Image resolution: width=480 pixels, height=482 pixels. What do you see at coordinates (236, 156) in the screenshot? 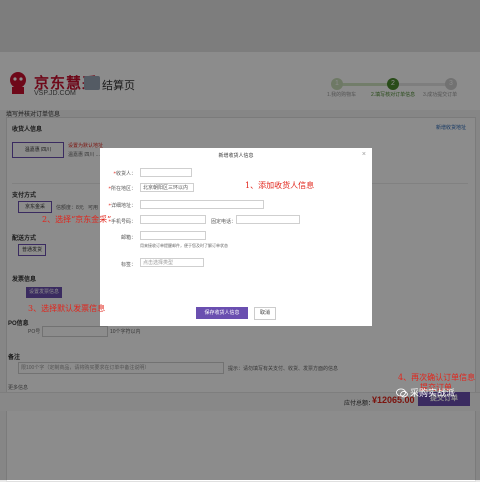
I see `modal-title: 新增收货人信息` at bounding box center [236, 156].